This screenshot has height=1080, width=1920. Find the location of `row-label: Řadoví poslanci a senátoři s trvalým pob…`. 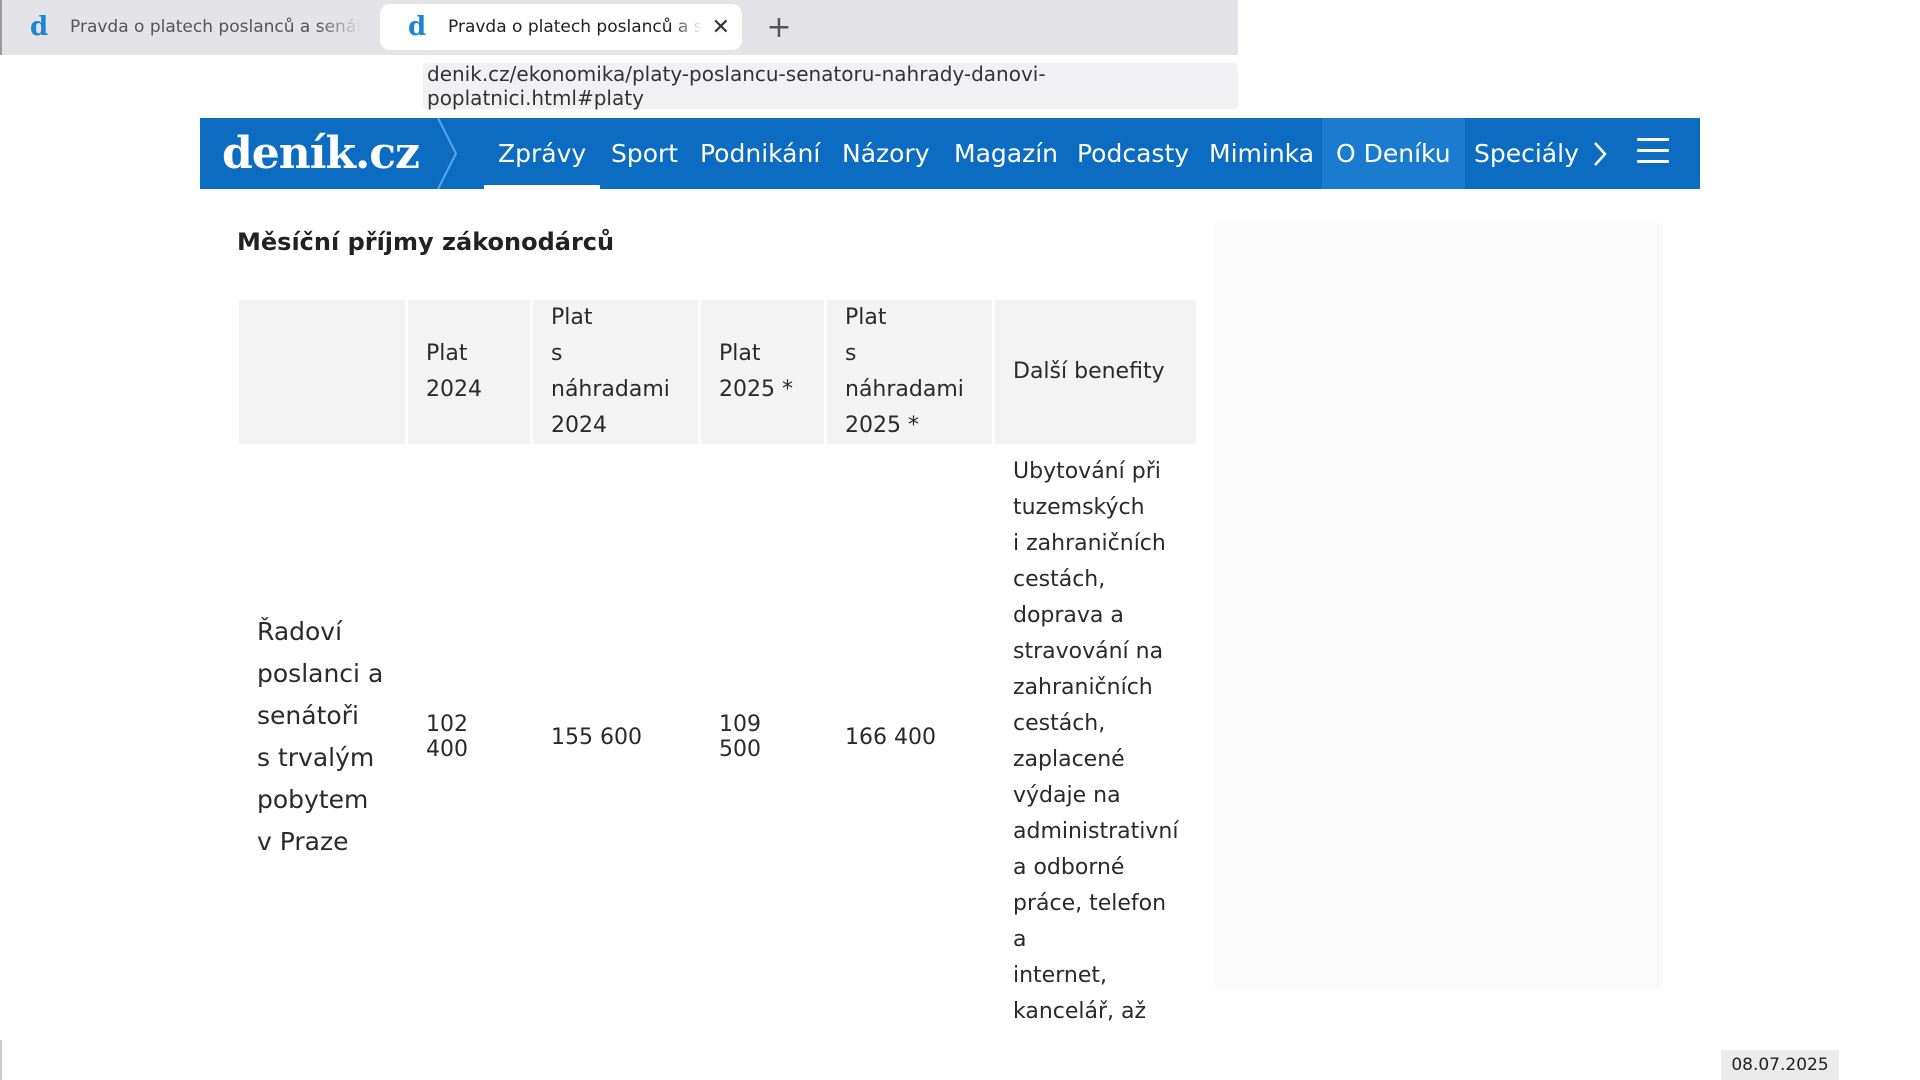

row-label: Řadoví poslanci a senátoři s trvalým pob… is located at coordinates (320, 736).